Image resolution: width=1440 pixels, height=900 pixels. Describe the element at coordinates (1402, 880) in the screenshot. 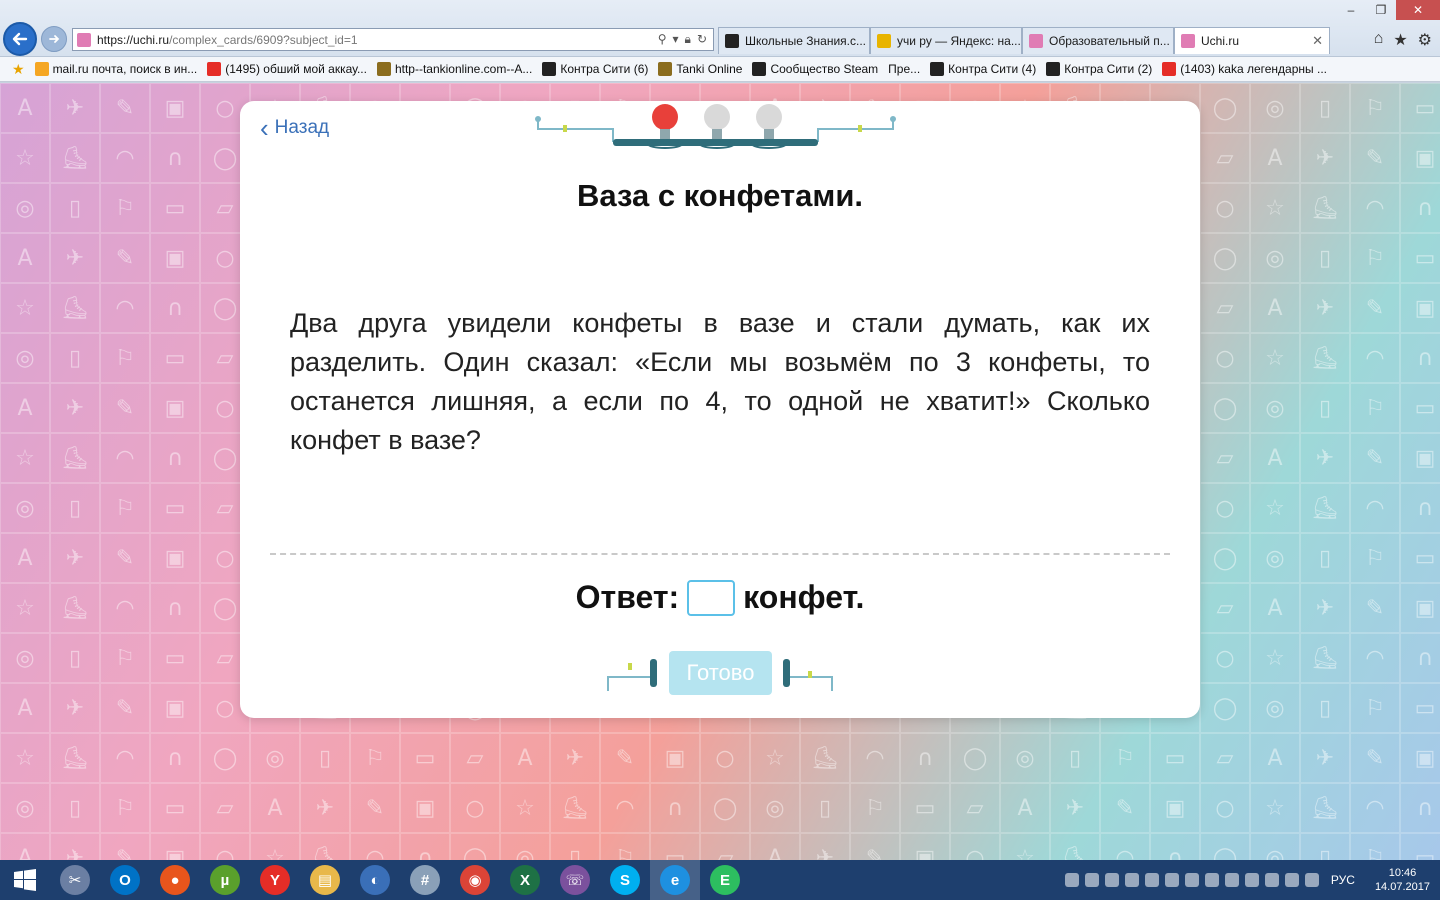

I see `clock: 10:46 14.07.2017` at that location.